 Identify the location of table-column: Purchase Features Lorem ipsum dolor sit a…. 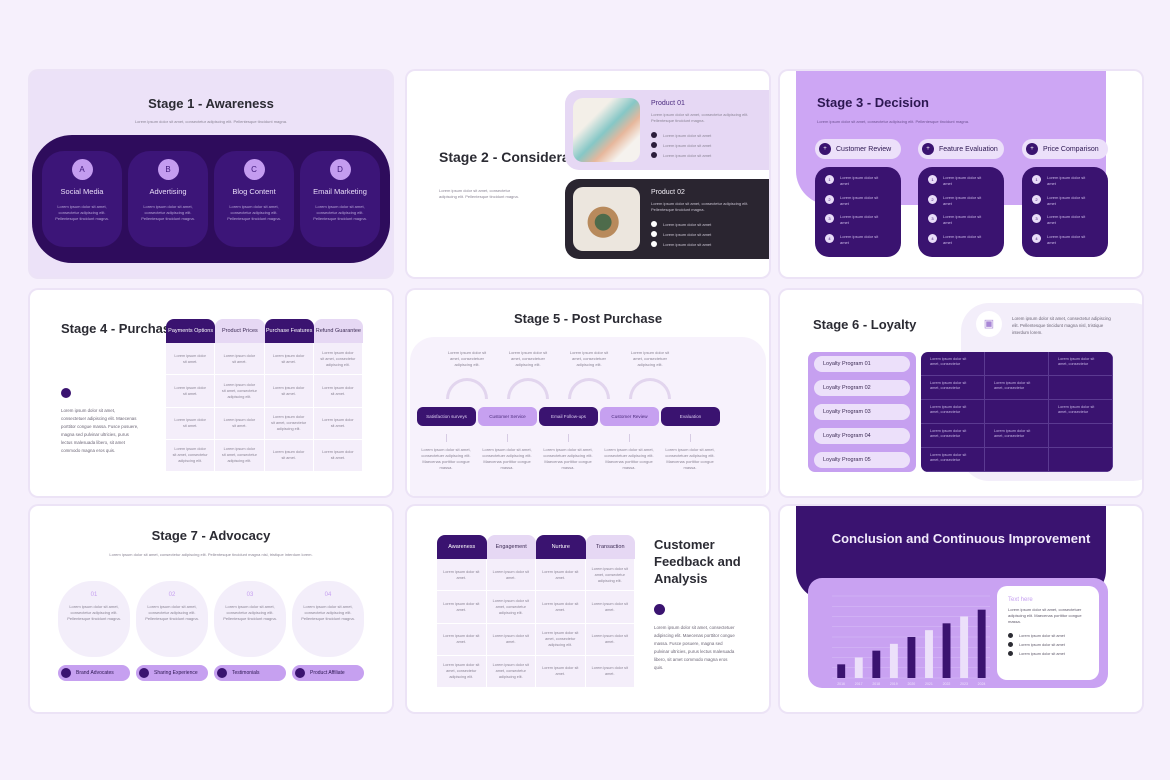
(289, 395).